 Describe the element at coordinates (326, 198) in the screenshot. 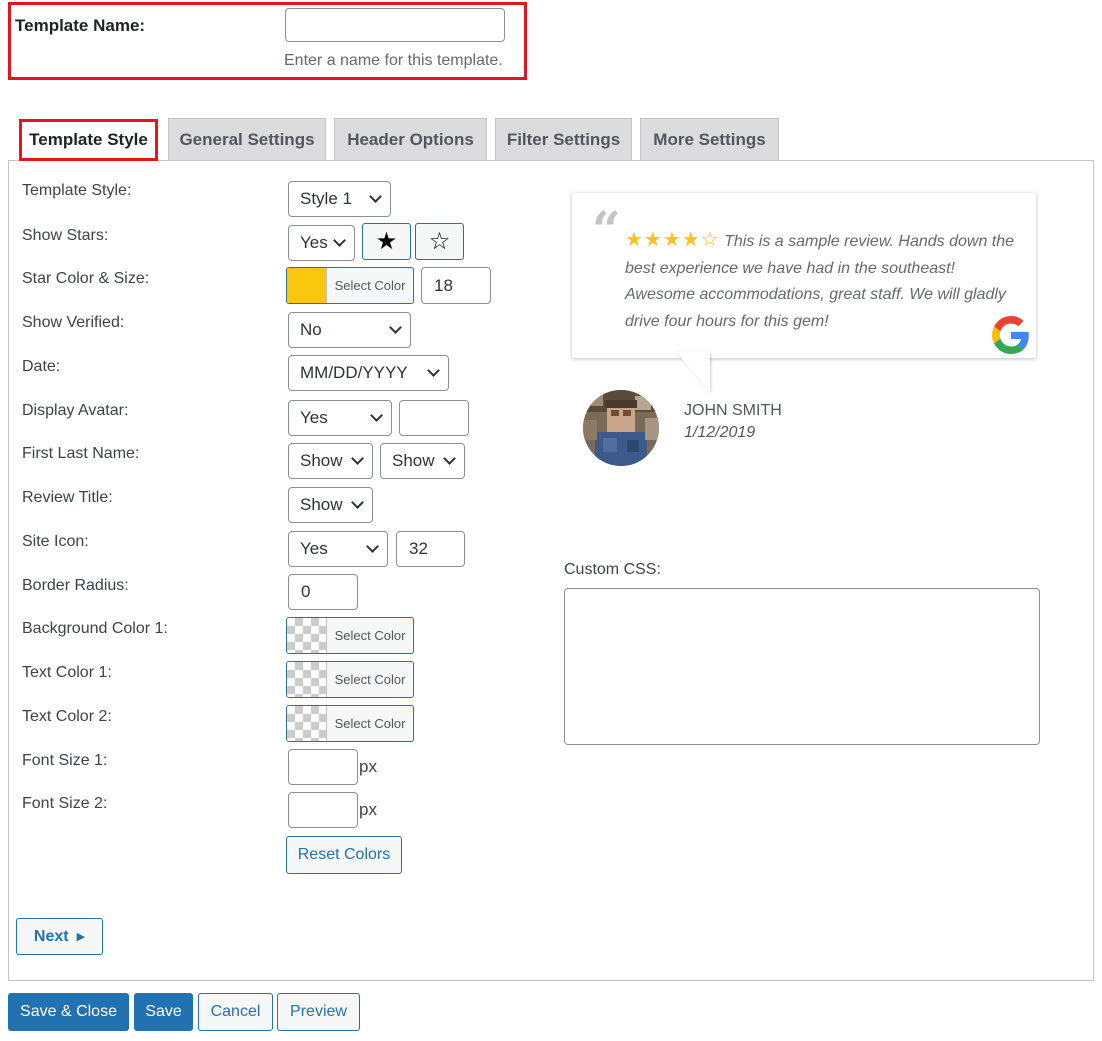

I see `template-style-value: Style 1` at that location.